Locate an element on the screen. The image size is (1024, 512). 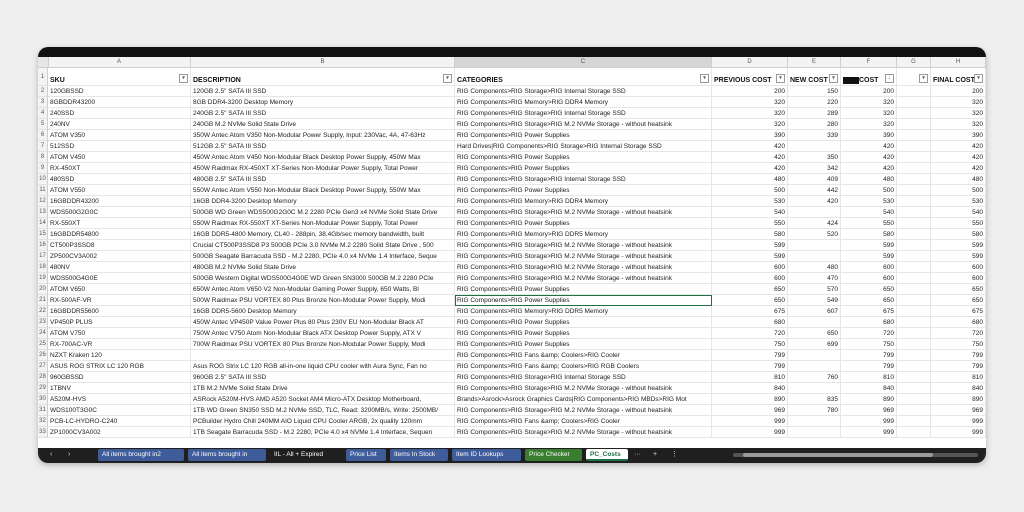
cell-final-cost: 799 is located at coordinates (958, 366).